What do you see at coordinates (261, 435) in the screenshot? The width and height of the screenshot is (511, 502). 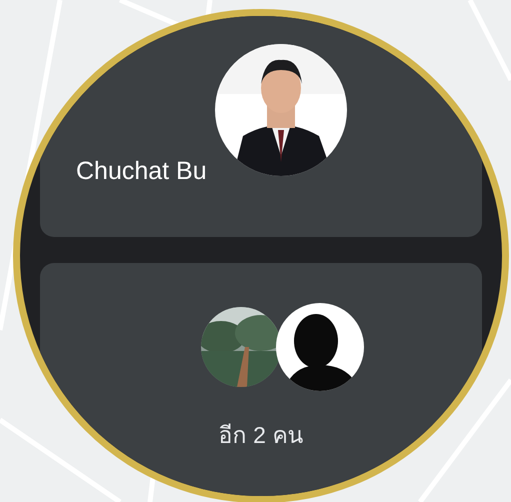 I see `others-count: อีก 2 คน` at bounding box center [261, 435].